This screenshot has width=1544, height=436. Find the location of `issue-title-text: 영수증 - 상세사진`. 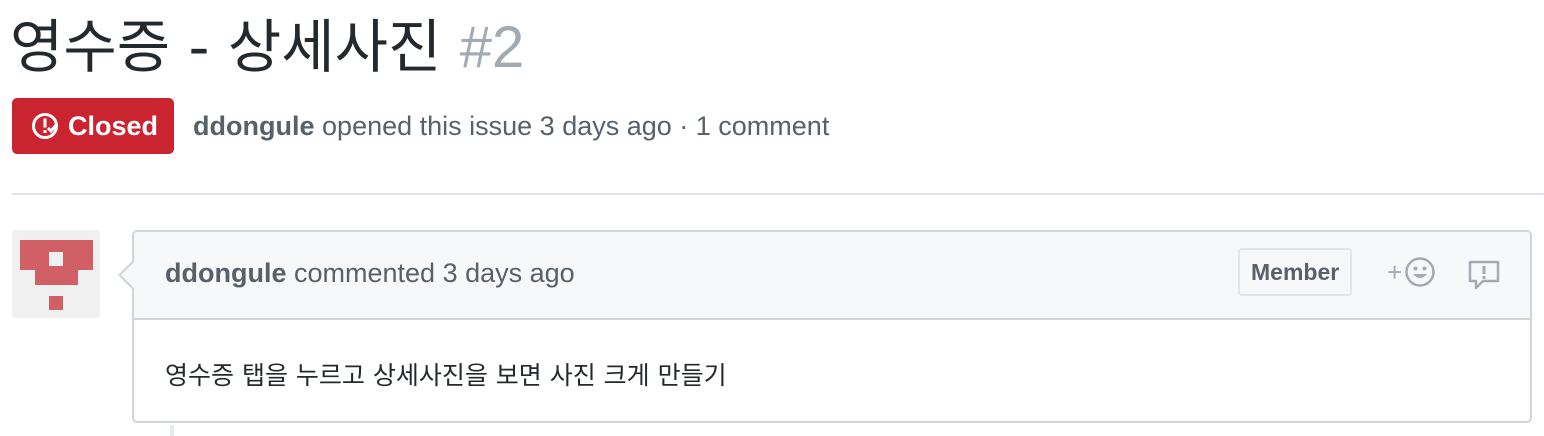

issue-title-text: 영수증 - 상세사진 is located at coordinates (226, 47).